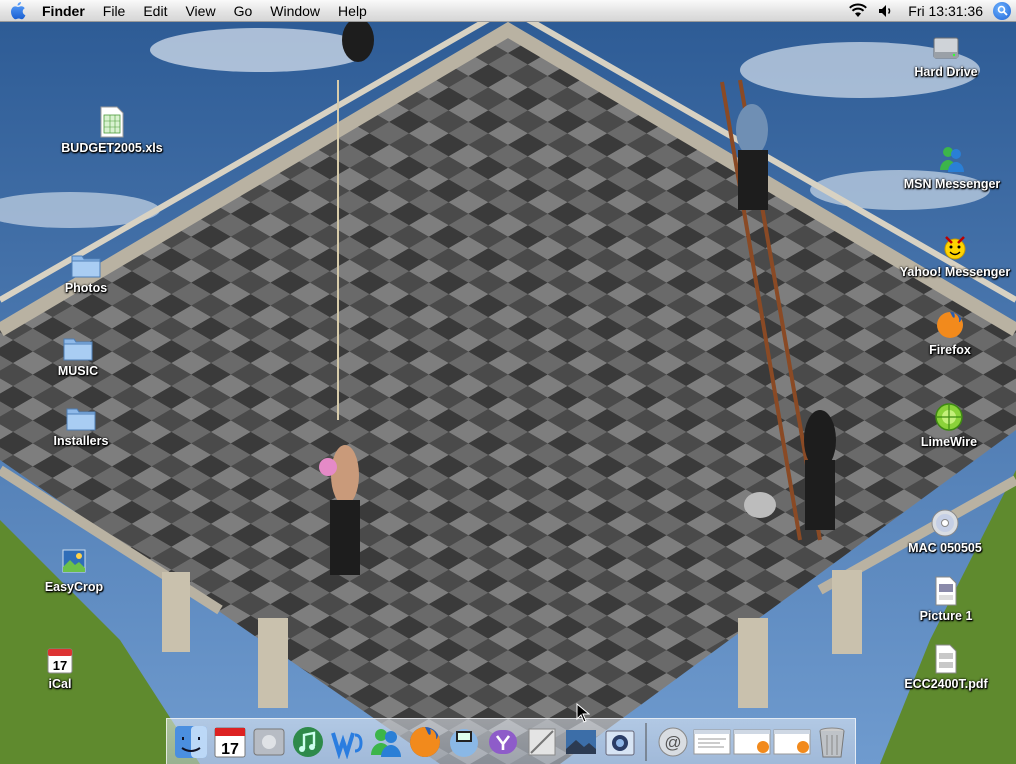  I want to click on menubar-clock: Fri 13:31:36, so click(946, 11).